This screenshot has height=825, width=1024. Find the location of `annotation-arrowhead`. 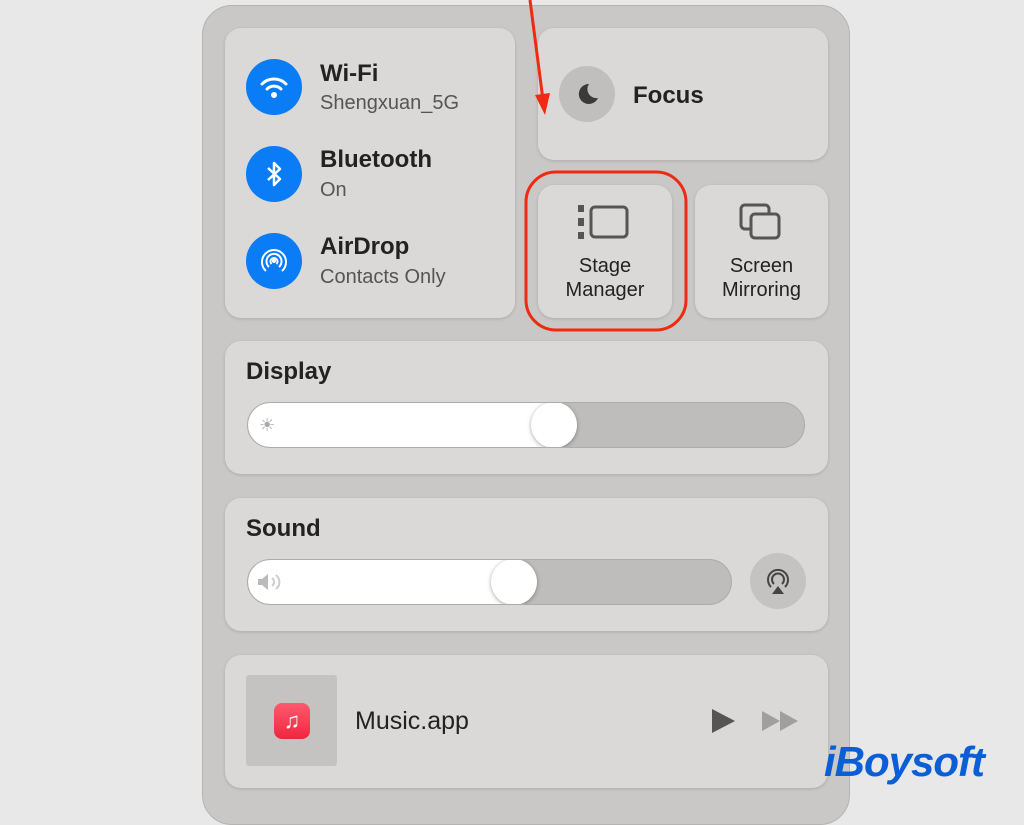

annotation-arrowhead is located at coordinates (542, 104).